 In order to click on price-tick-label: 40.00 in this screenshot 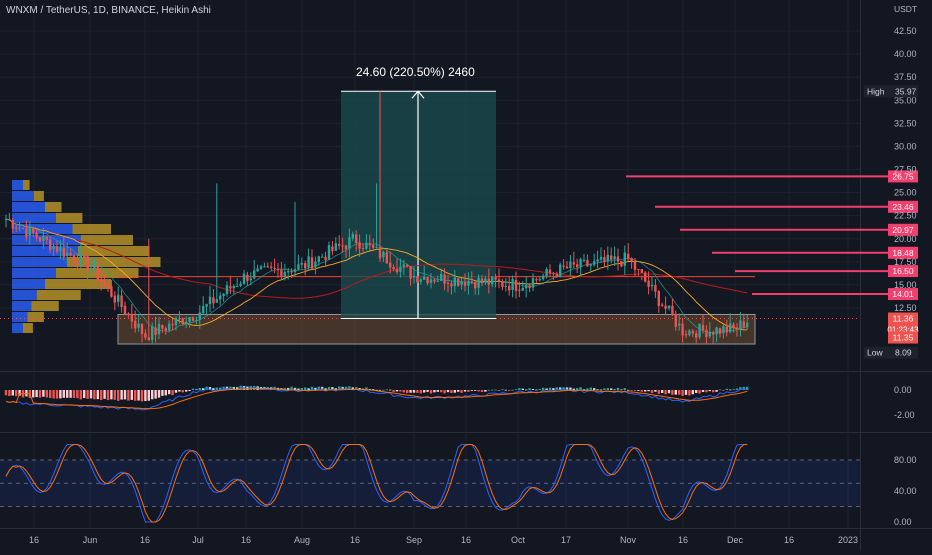, I will do `click(905, 54)`.